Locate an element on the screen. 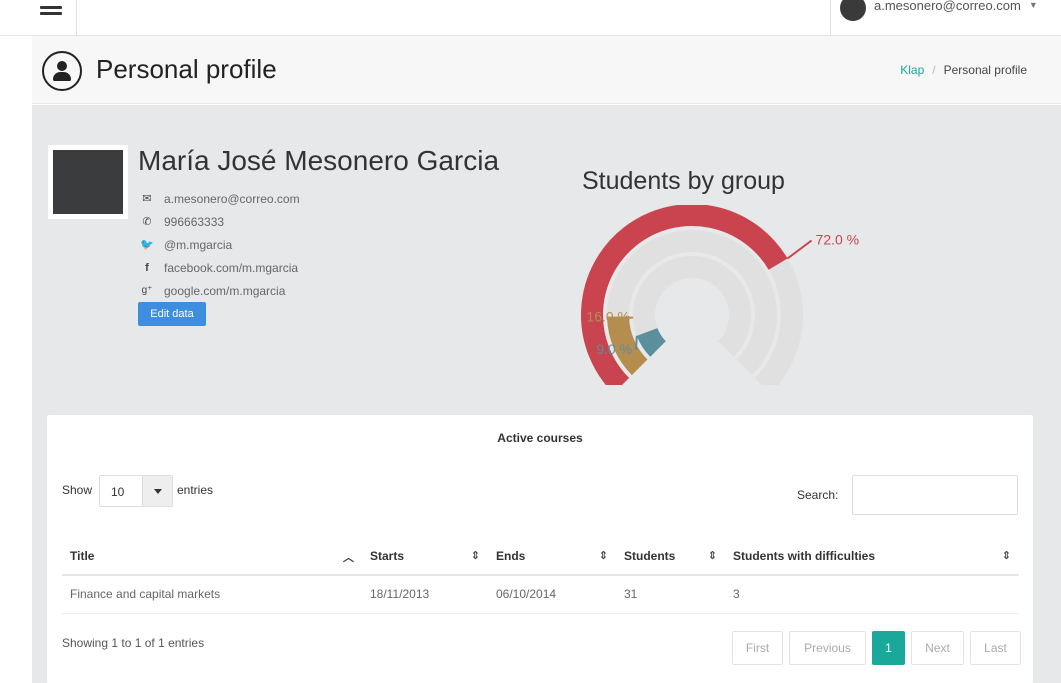 The width and height of the screenshot is (1061, 683). page-header: Personal profile Klap / Personal profile is located at coordinates (546, 70).